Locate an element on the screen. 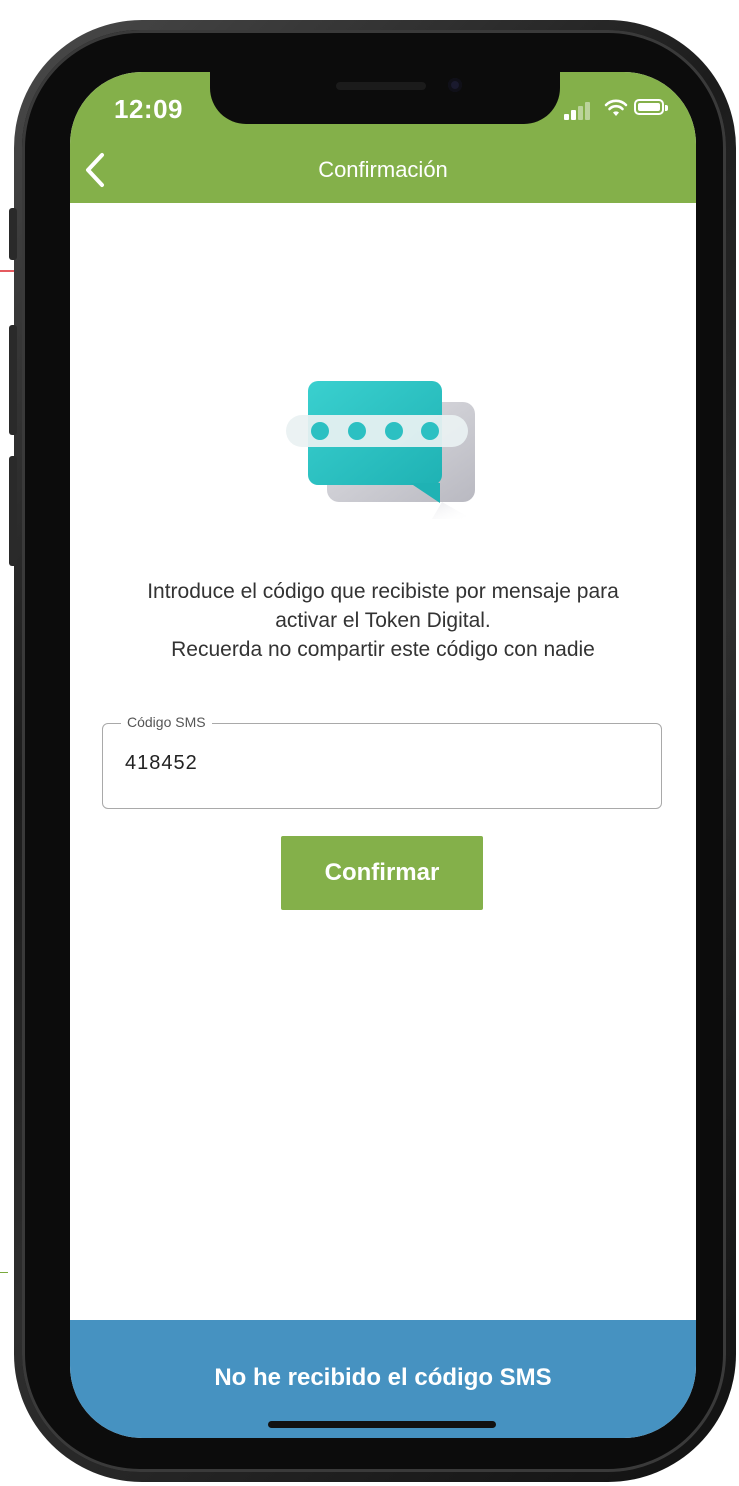 This screenshot has width=739, height=1486. sms-code-input is located at coordinates (375, 763).